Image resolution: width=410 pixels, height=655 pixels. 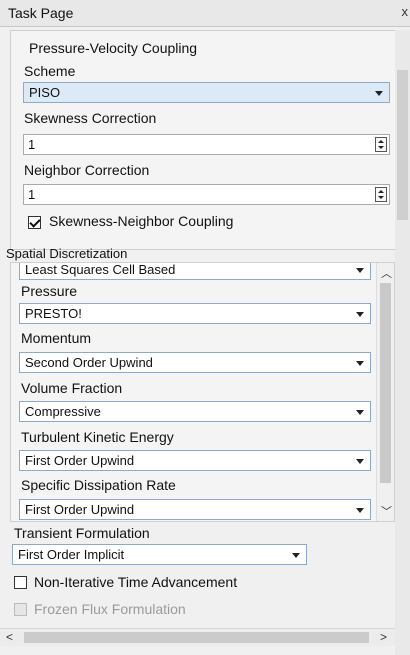 I want to click on transient-formulation-label: Transient Formulation, so click(x=82, y=533).